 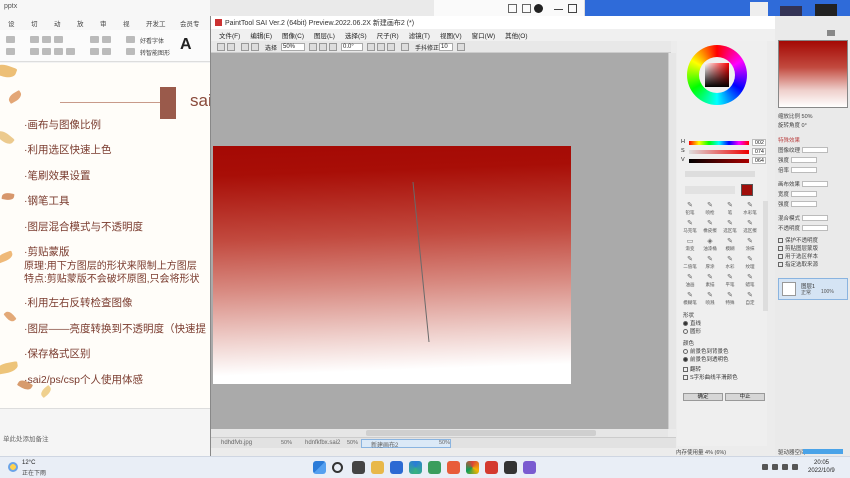 What do you see at coordinates (384, 444) in the screenshot?
I see `doc-tab: 新建画布2` at bounding box center [384, 444].